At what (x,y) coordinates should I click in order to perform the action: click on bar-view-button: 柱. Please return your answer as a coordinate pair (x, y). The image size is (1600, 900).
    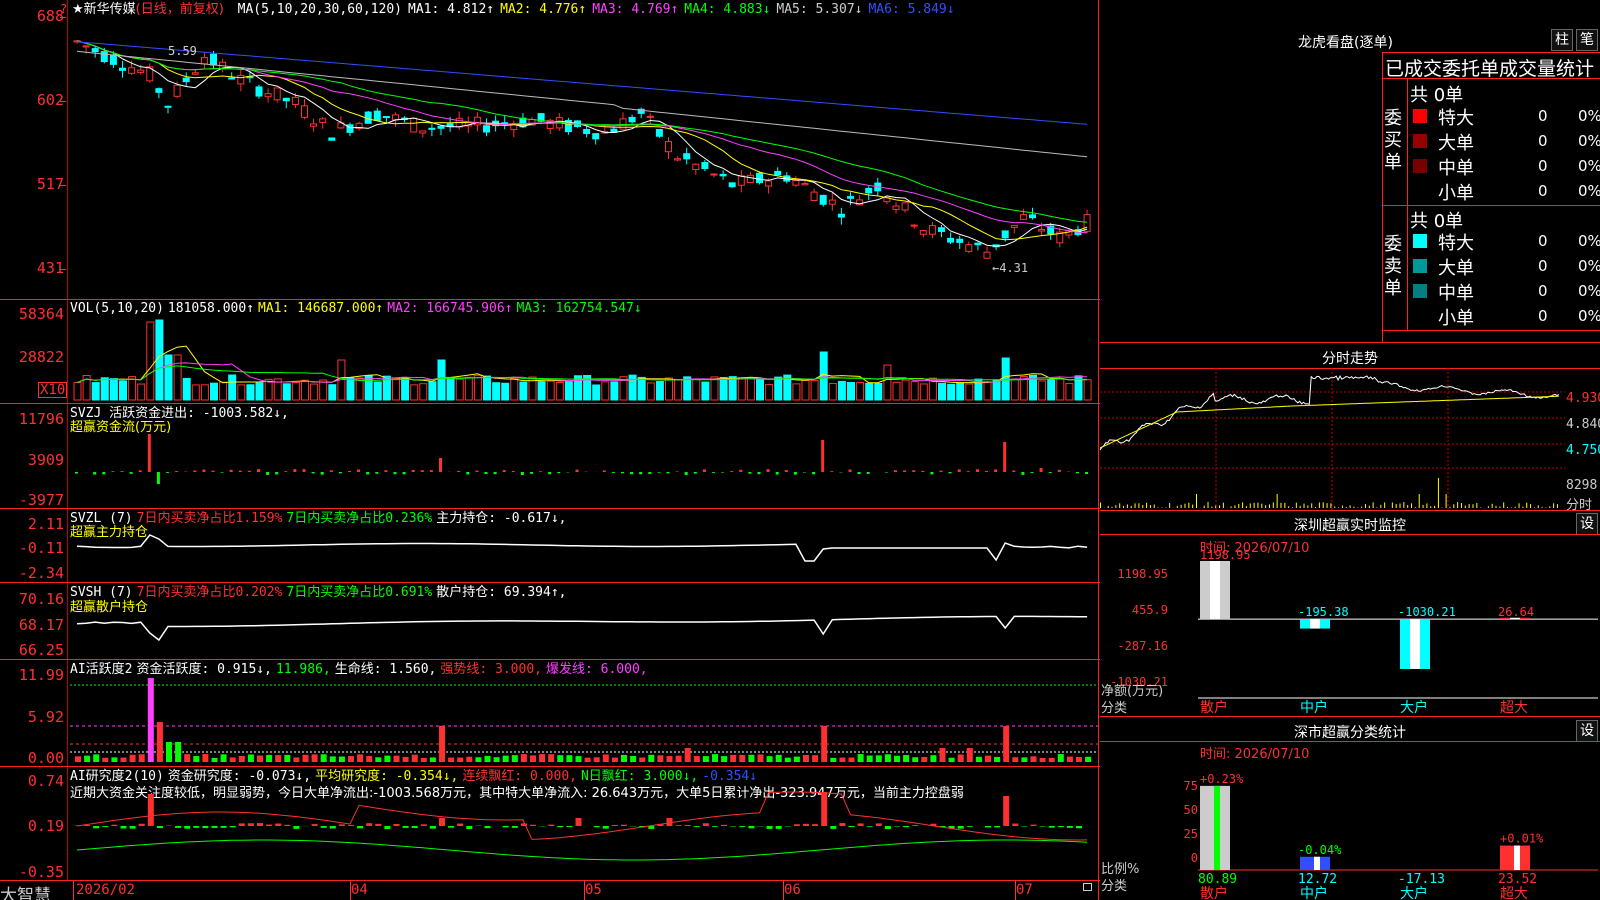
    Looking at the image, I should click on (1562, 40).